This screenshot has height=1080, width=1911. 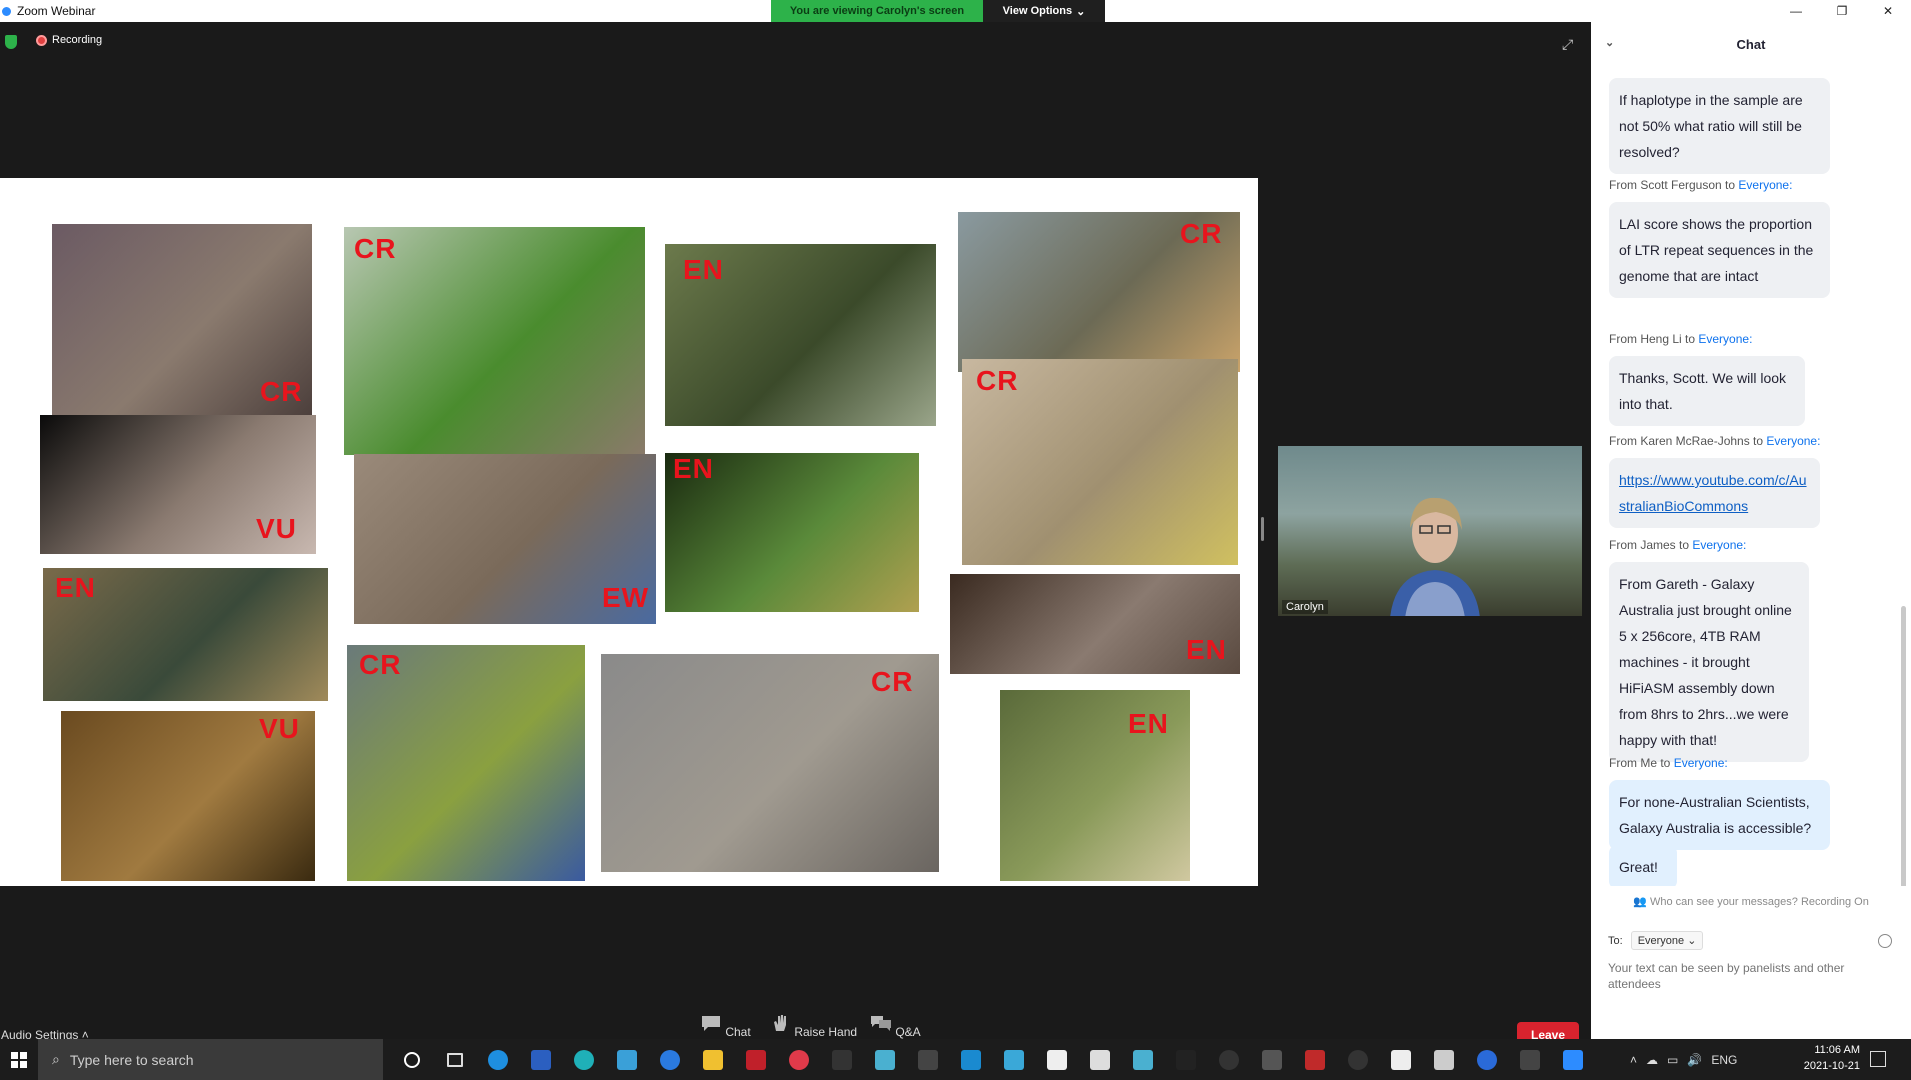 What do you see at coordinates (276, 528) in the screenshot?
I see `conservation-status-label: VU` at bounding box center [276, 528].